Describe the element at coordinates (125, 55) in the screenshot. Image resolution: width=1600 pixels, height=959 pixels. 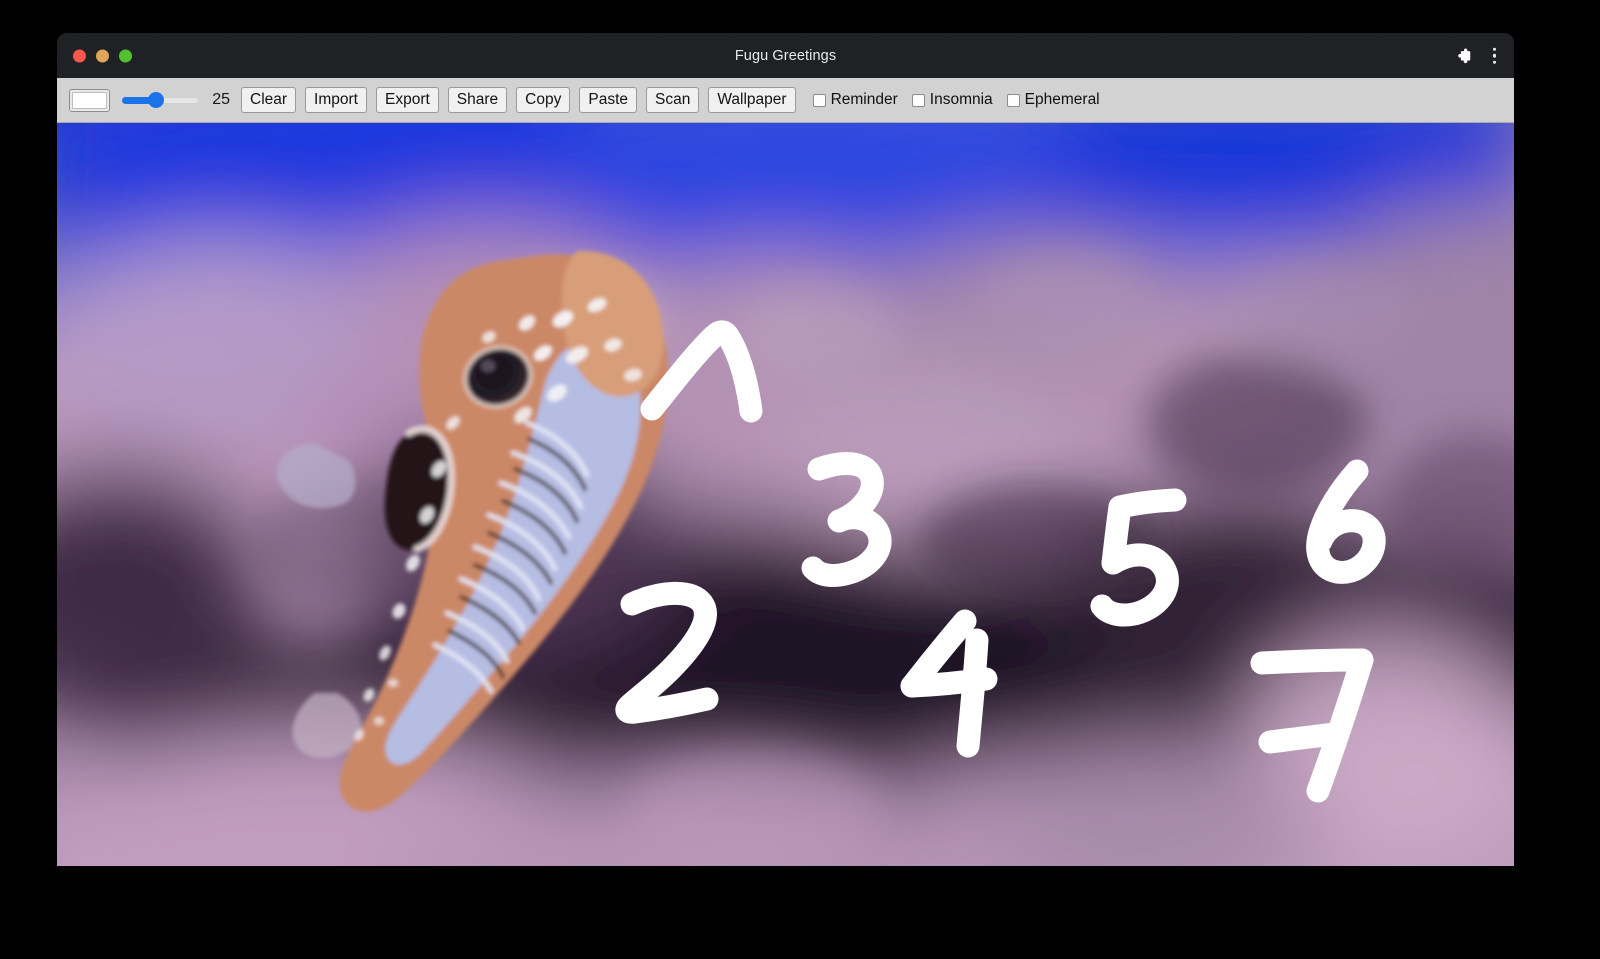
I see `maximize-window-button` at that location.